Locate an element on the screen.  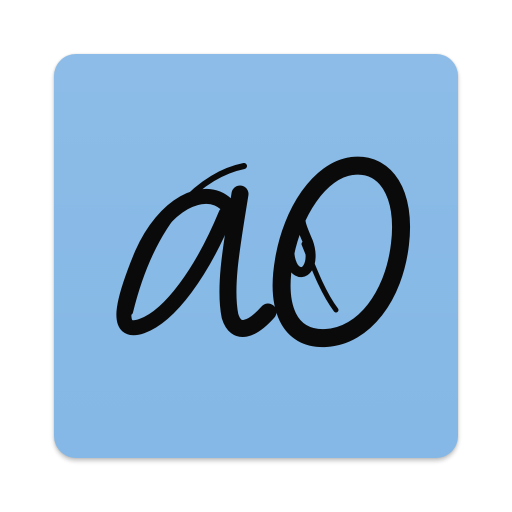
monogram-o-tail is located at coordinates (320, 277).